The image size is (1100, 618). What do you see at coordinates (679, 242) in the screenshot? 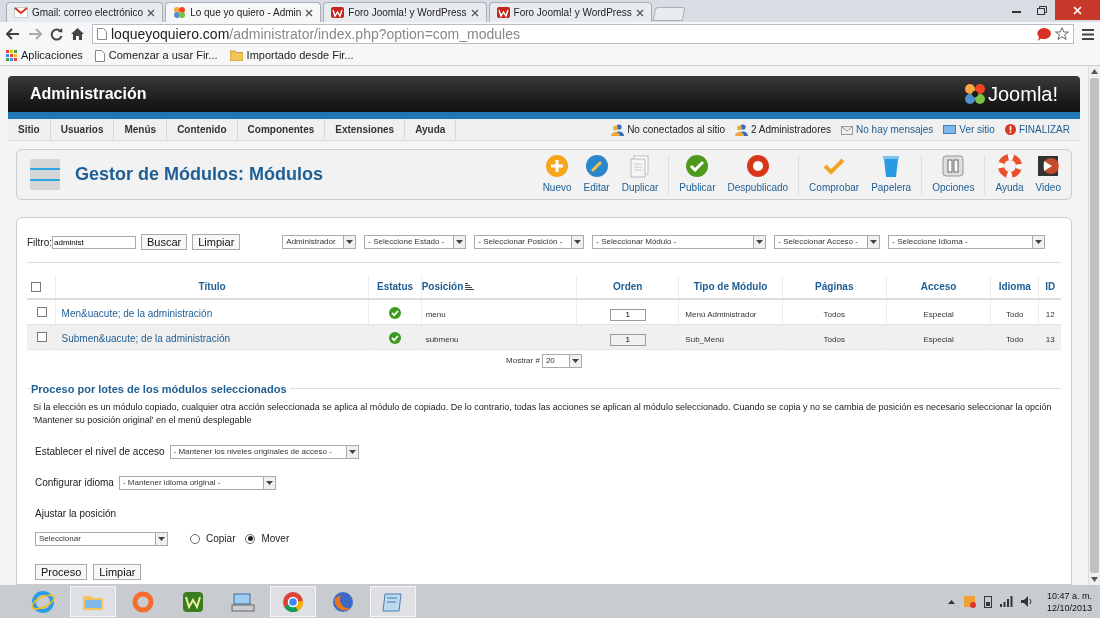
I see `filter-select: - Seleccionar Módulo -` at bounding box center [679, 242].